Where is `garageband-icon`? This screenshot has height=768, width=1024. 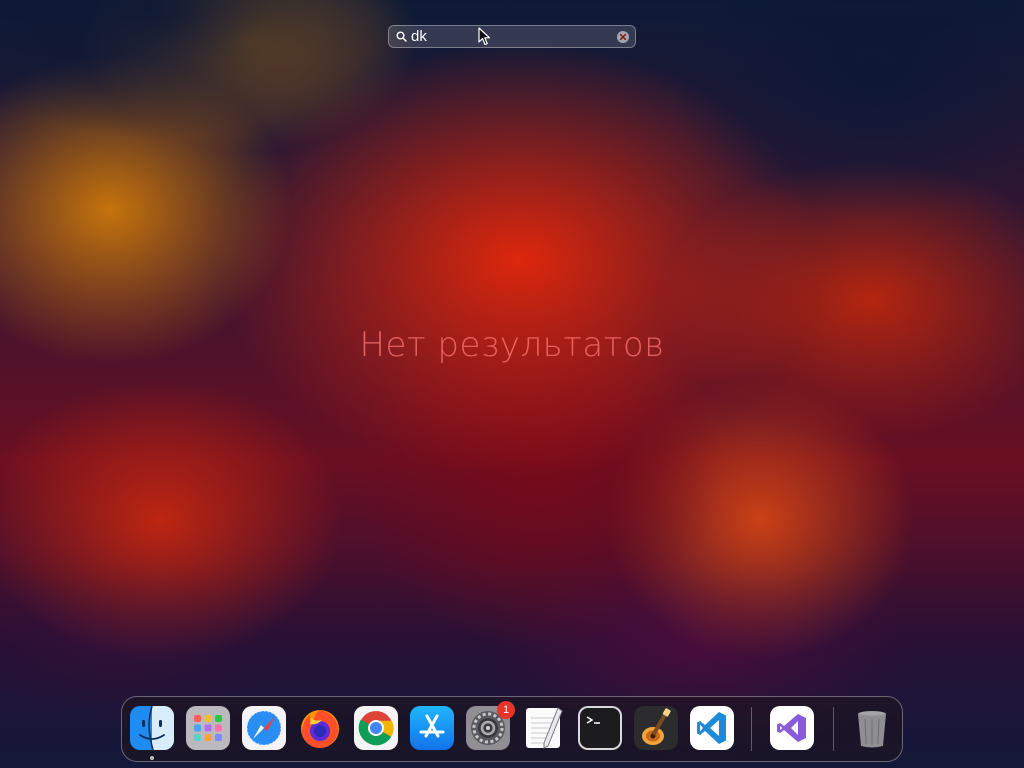 garageband-icon is located at coordinates (656, 728).